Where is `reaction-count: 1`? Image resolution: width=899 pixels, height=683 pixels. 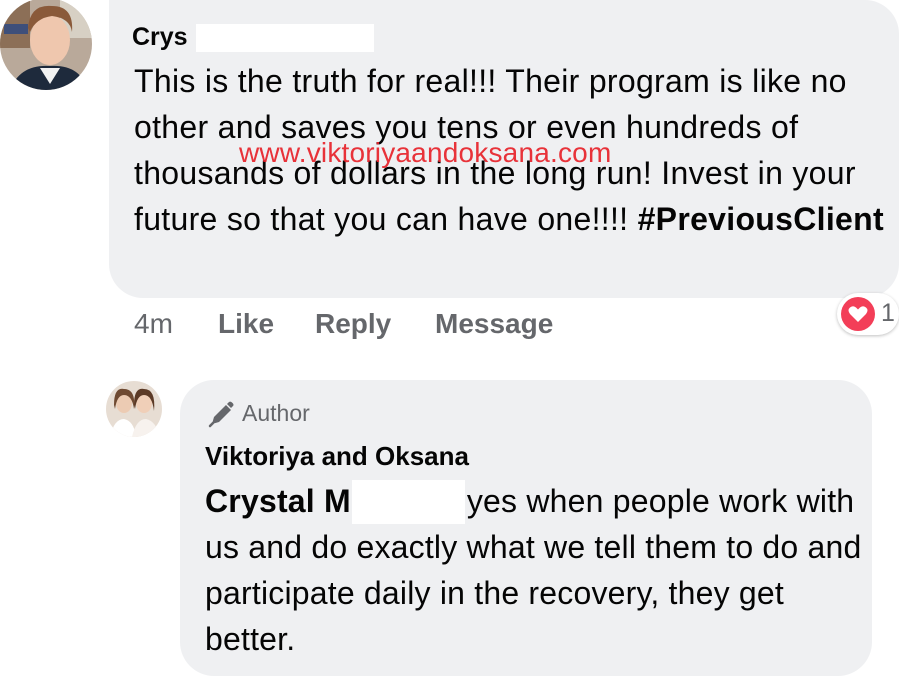 reaction-count: 1 is located at coordinates (888, 313).